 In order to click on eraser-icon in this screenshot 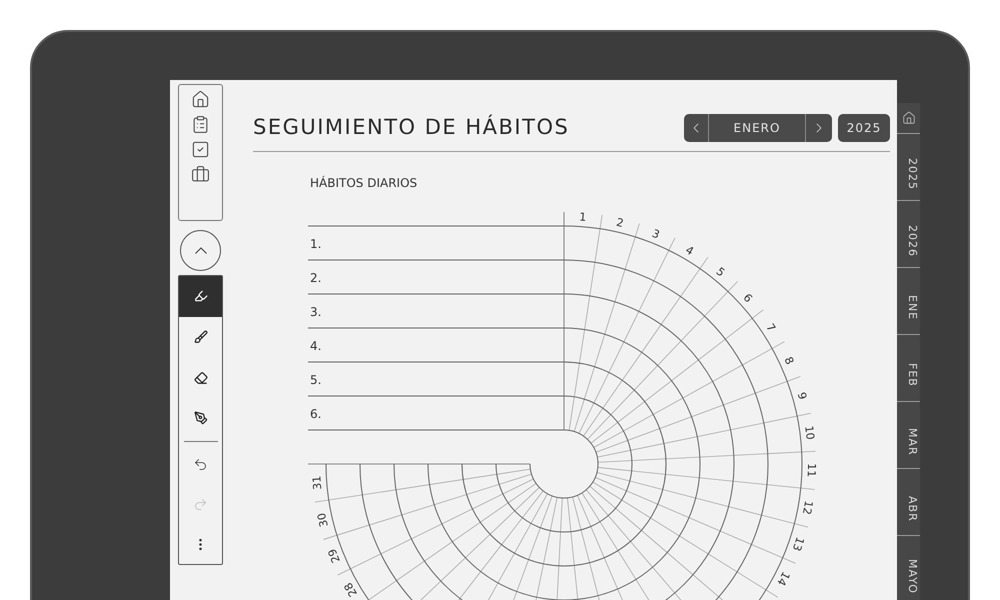, I will do `click(201, 377)`.